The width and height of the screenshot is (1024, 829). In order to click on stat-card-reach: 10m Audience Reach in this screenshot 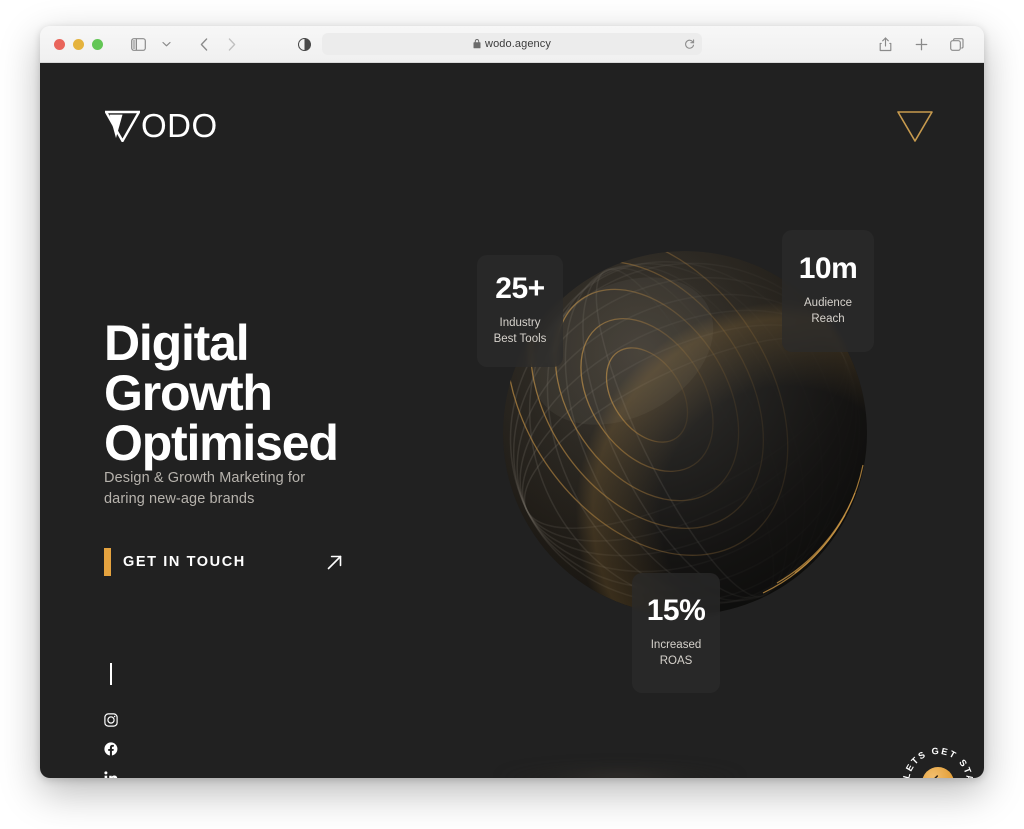, I will do `click(828, 291)`.